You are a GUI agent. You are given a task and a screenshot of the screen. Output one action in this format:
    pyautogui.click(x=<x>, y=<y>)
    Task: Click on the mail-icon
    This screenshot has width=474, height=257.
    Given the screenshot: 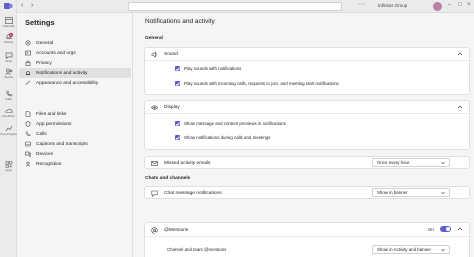 What is the action you would take?
    pyautogui.click(x=154, y=163)
    